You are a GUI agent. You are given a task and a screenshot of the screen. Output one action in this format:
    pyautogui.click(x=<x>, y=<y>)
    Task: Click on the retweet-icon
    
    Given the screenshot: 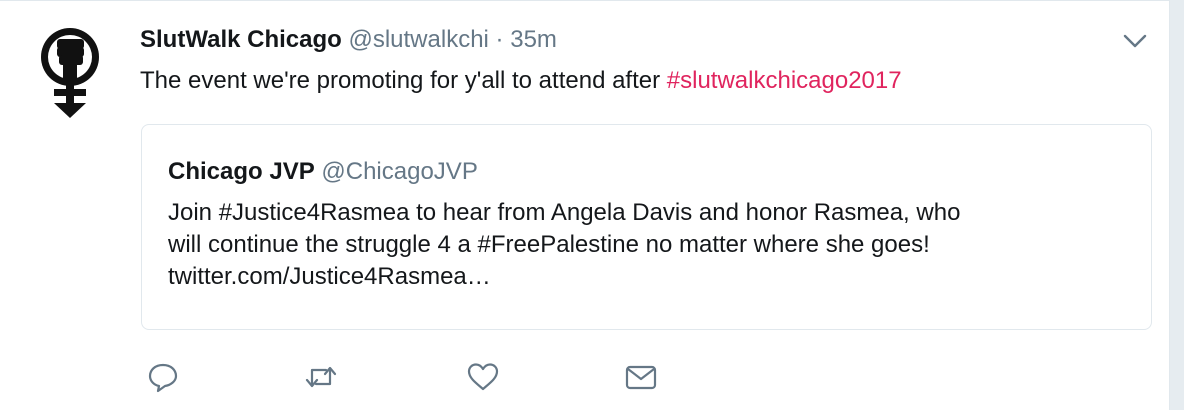 What is the action you would take?
    pyautogui.click(x=321, y=377)
    